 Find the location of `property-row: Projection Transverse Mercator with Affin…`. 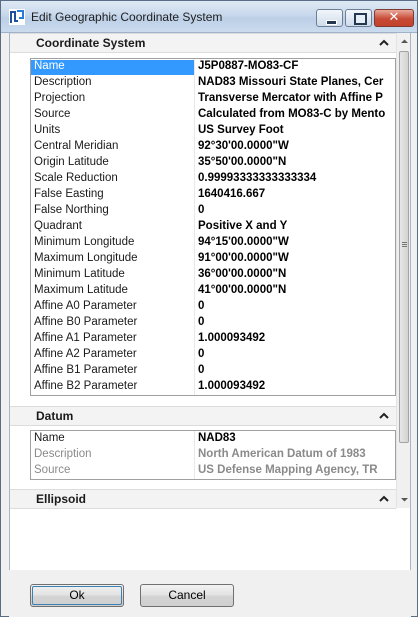

property-row: Projection Transverse Mercator with Affin… is located at coordinates (213, 99).